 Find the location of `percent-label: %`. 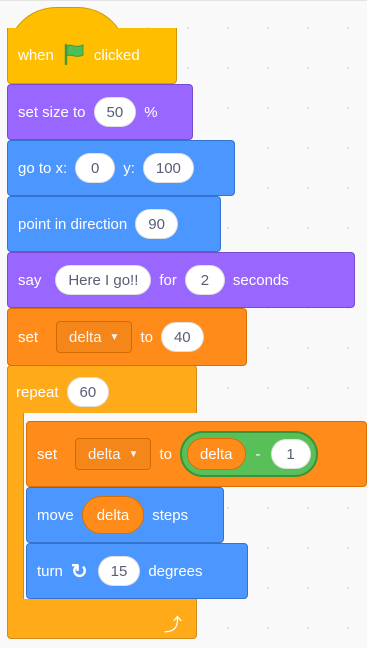

percent-label: % is located at coordinates (151, 112).